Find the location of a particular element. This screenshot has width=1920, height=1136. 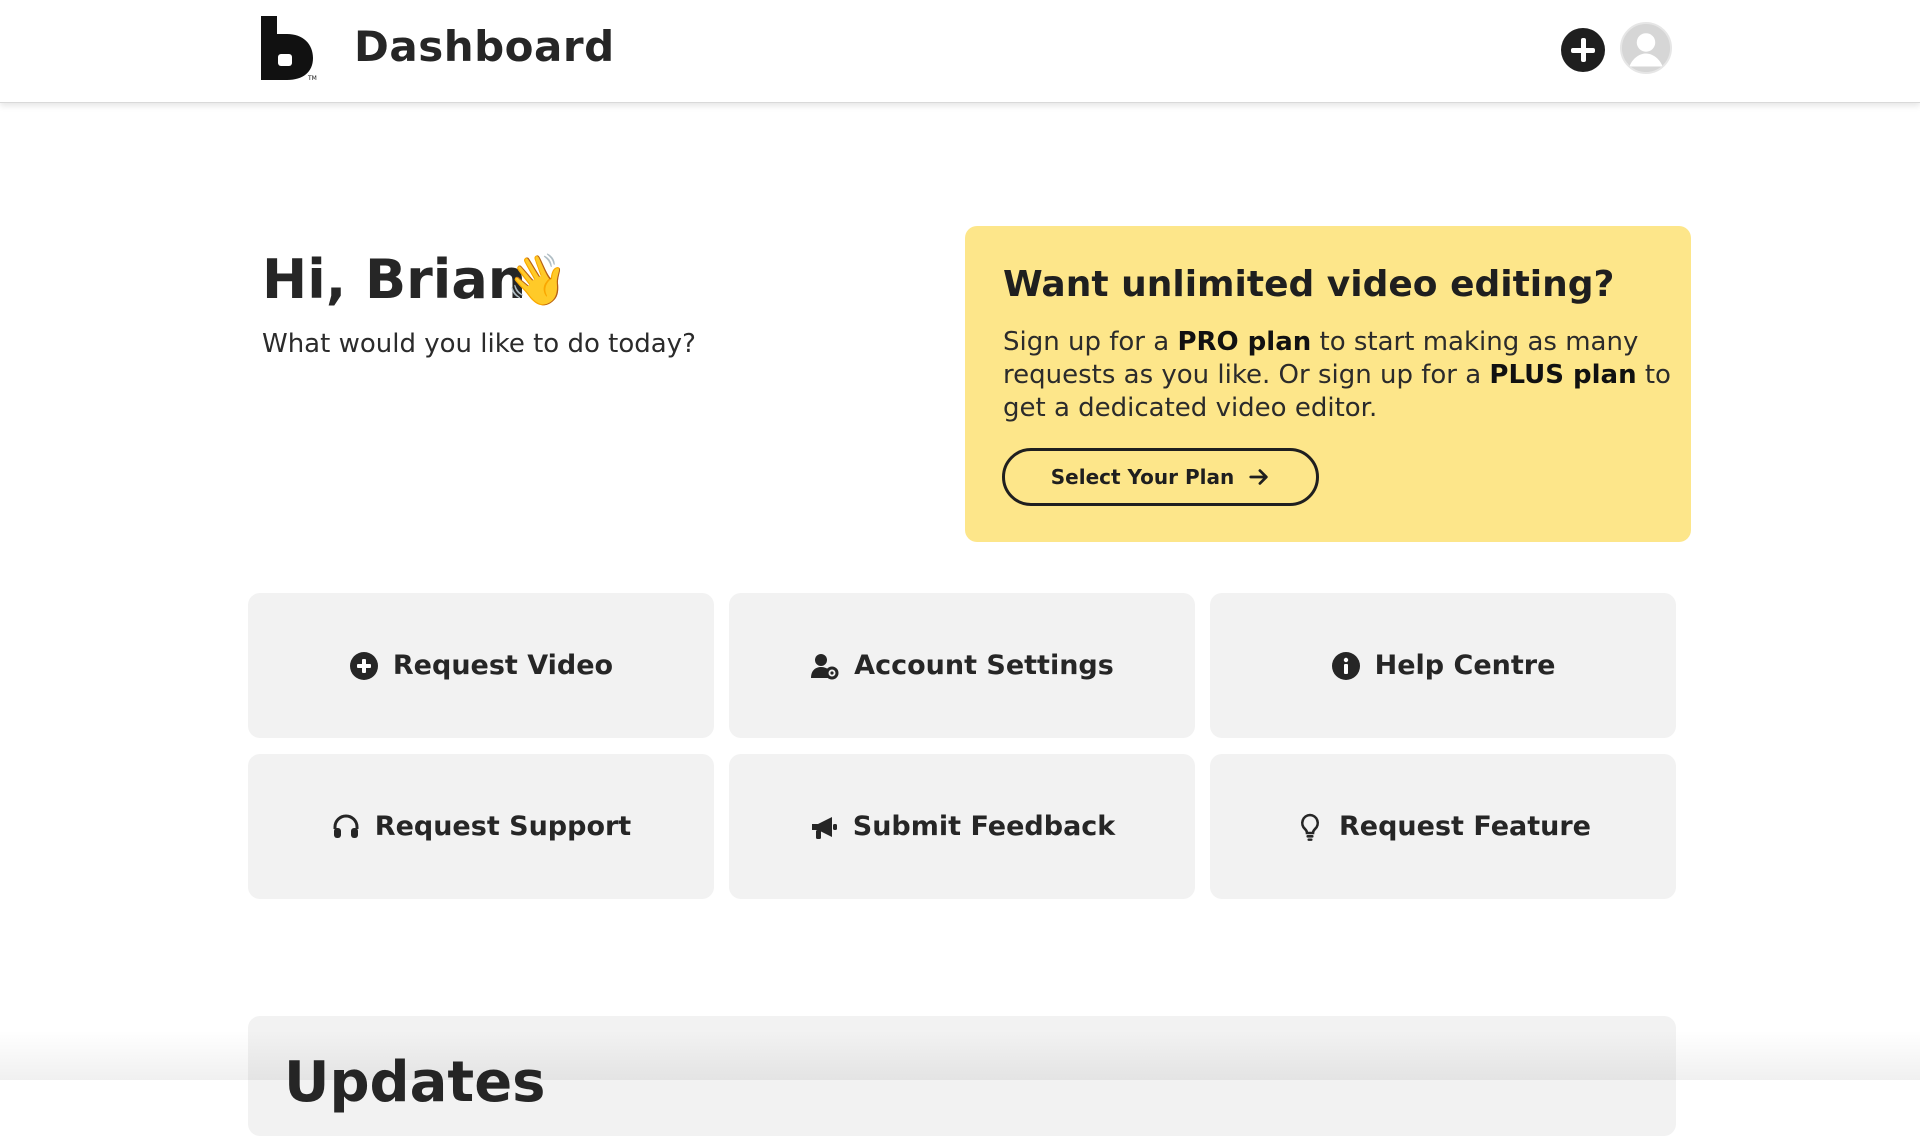

request-feature-card: Request Feature is located at coordinates (1443, 826).